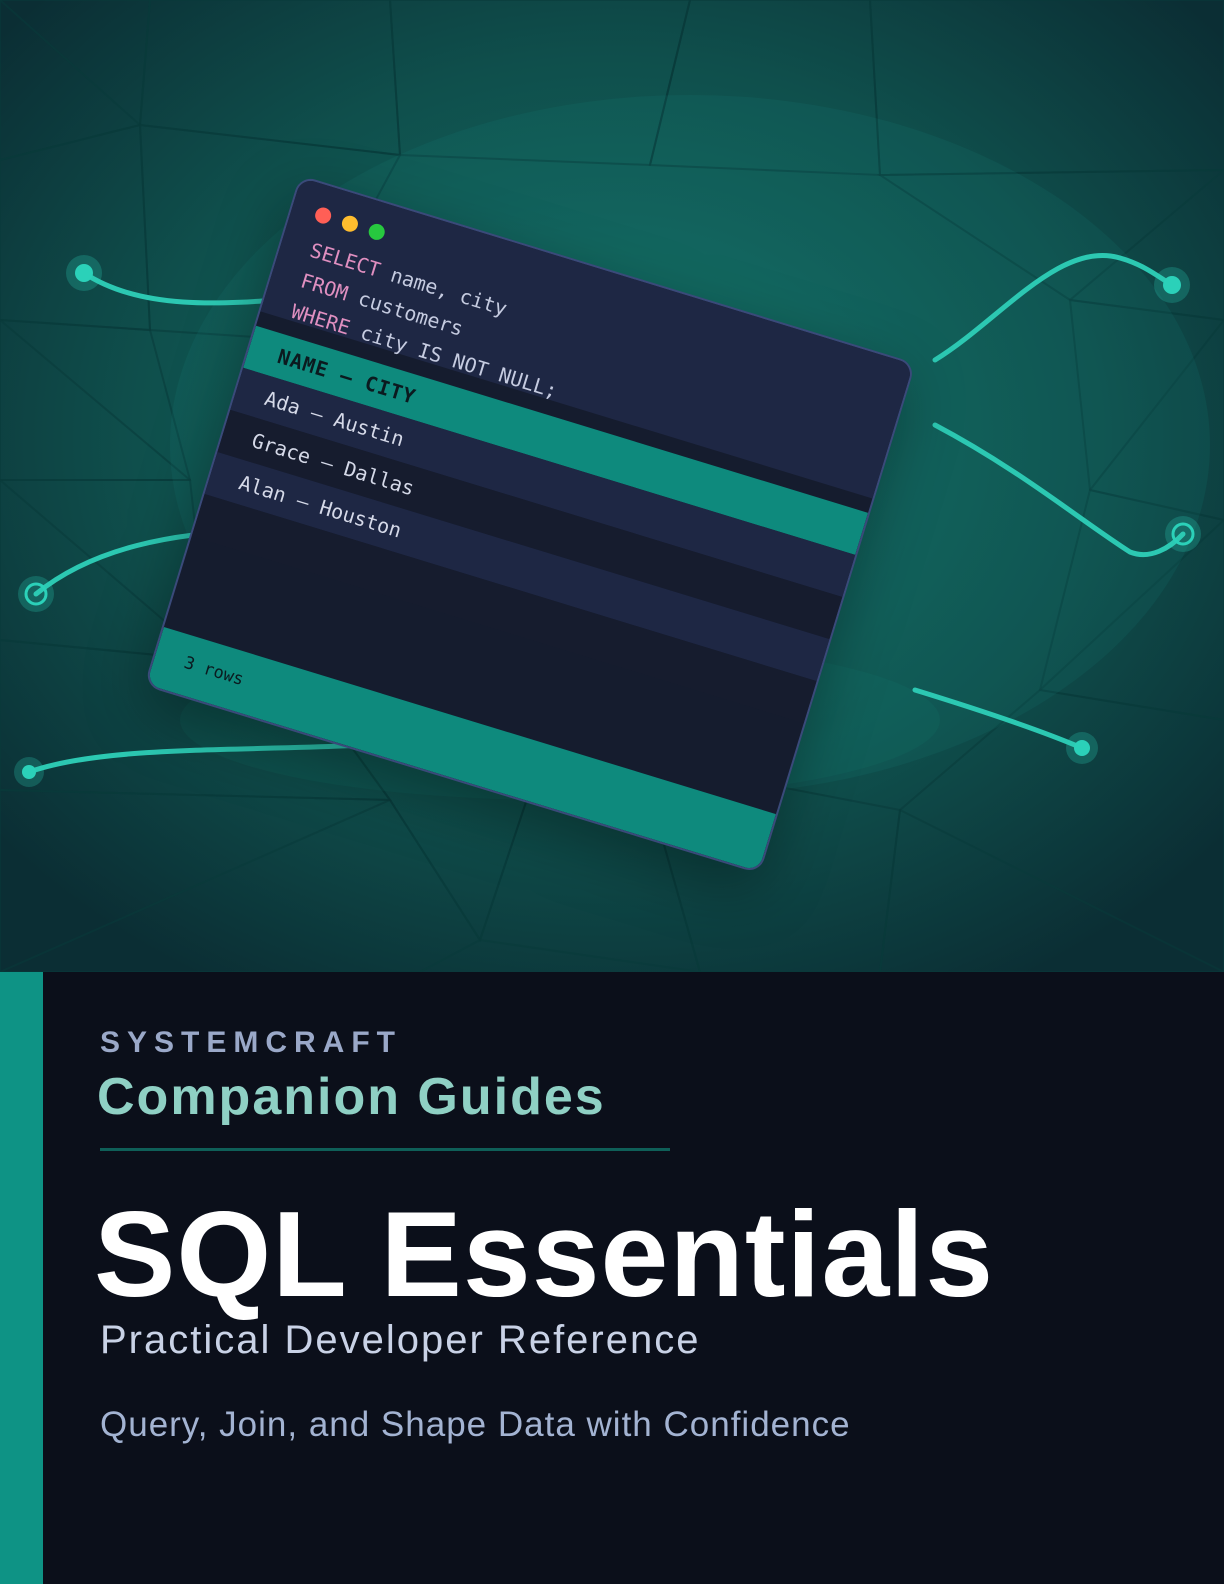 The image size is (1224, 1584). Describe the element at coordinates (251, 1042) in the screenshot. I see `publisher-brand: SYSTEMCRAFT` at that location.